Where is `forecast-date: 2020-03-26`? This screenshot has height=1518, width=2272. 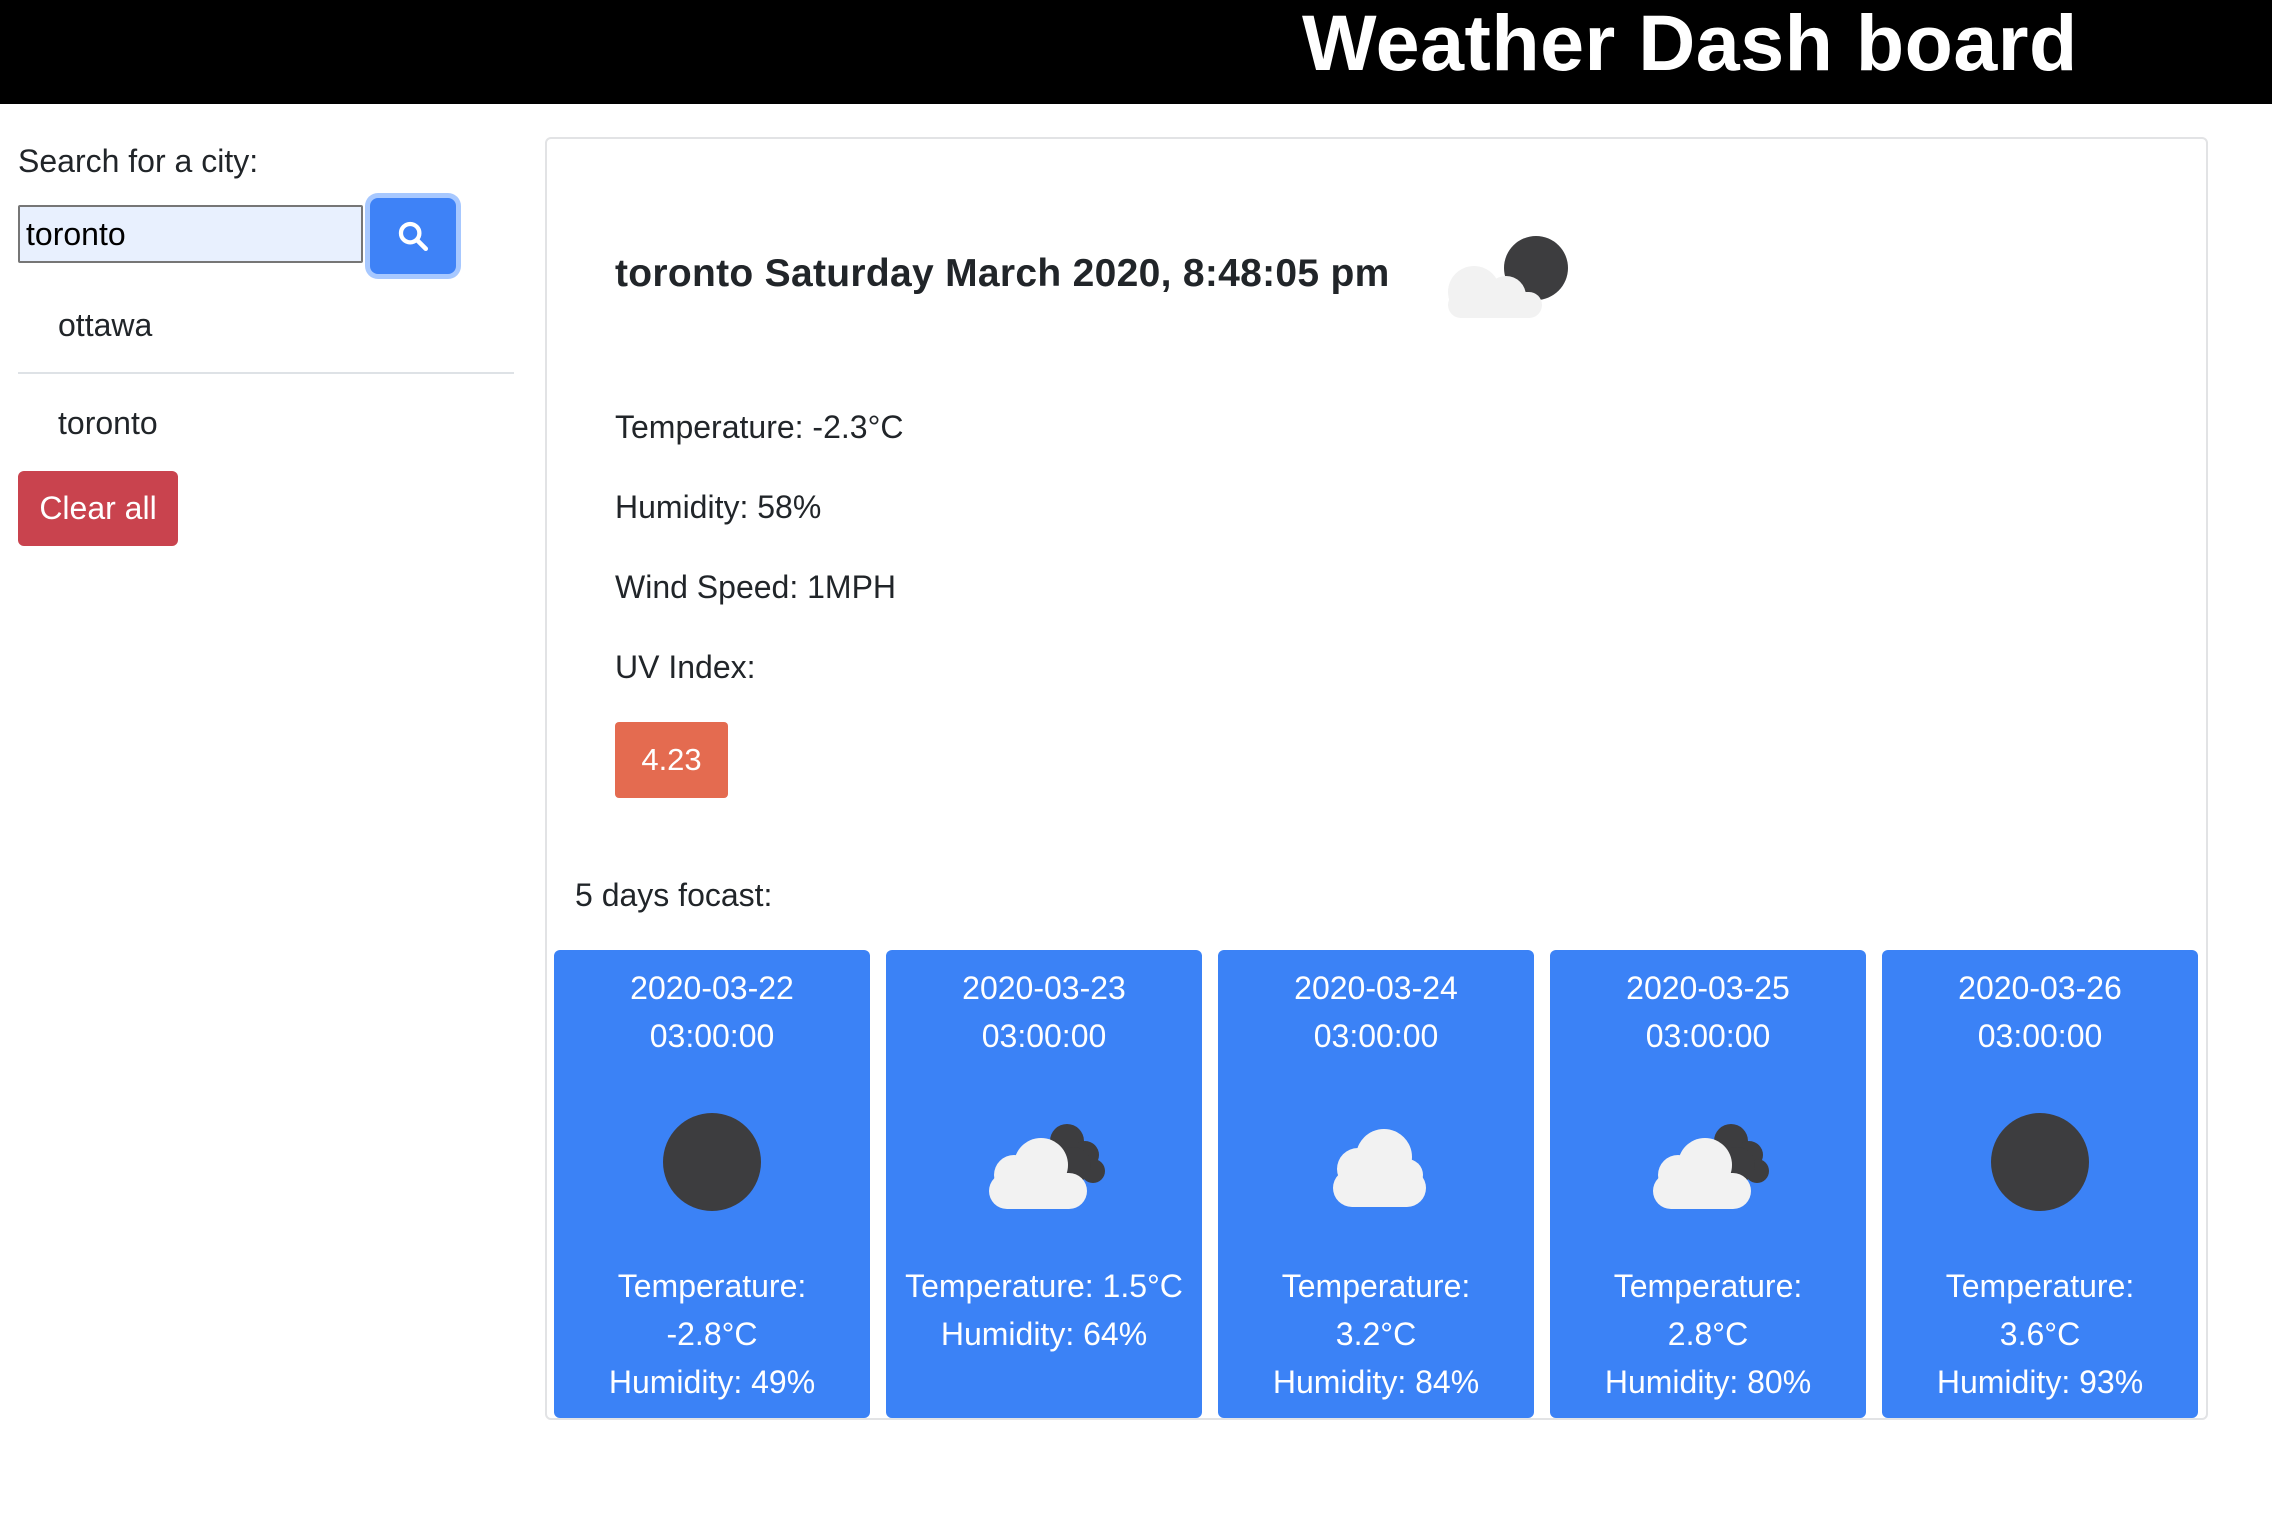 forecast-date: 2020-03-26 is located at coordinates (2040, 988).